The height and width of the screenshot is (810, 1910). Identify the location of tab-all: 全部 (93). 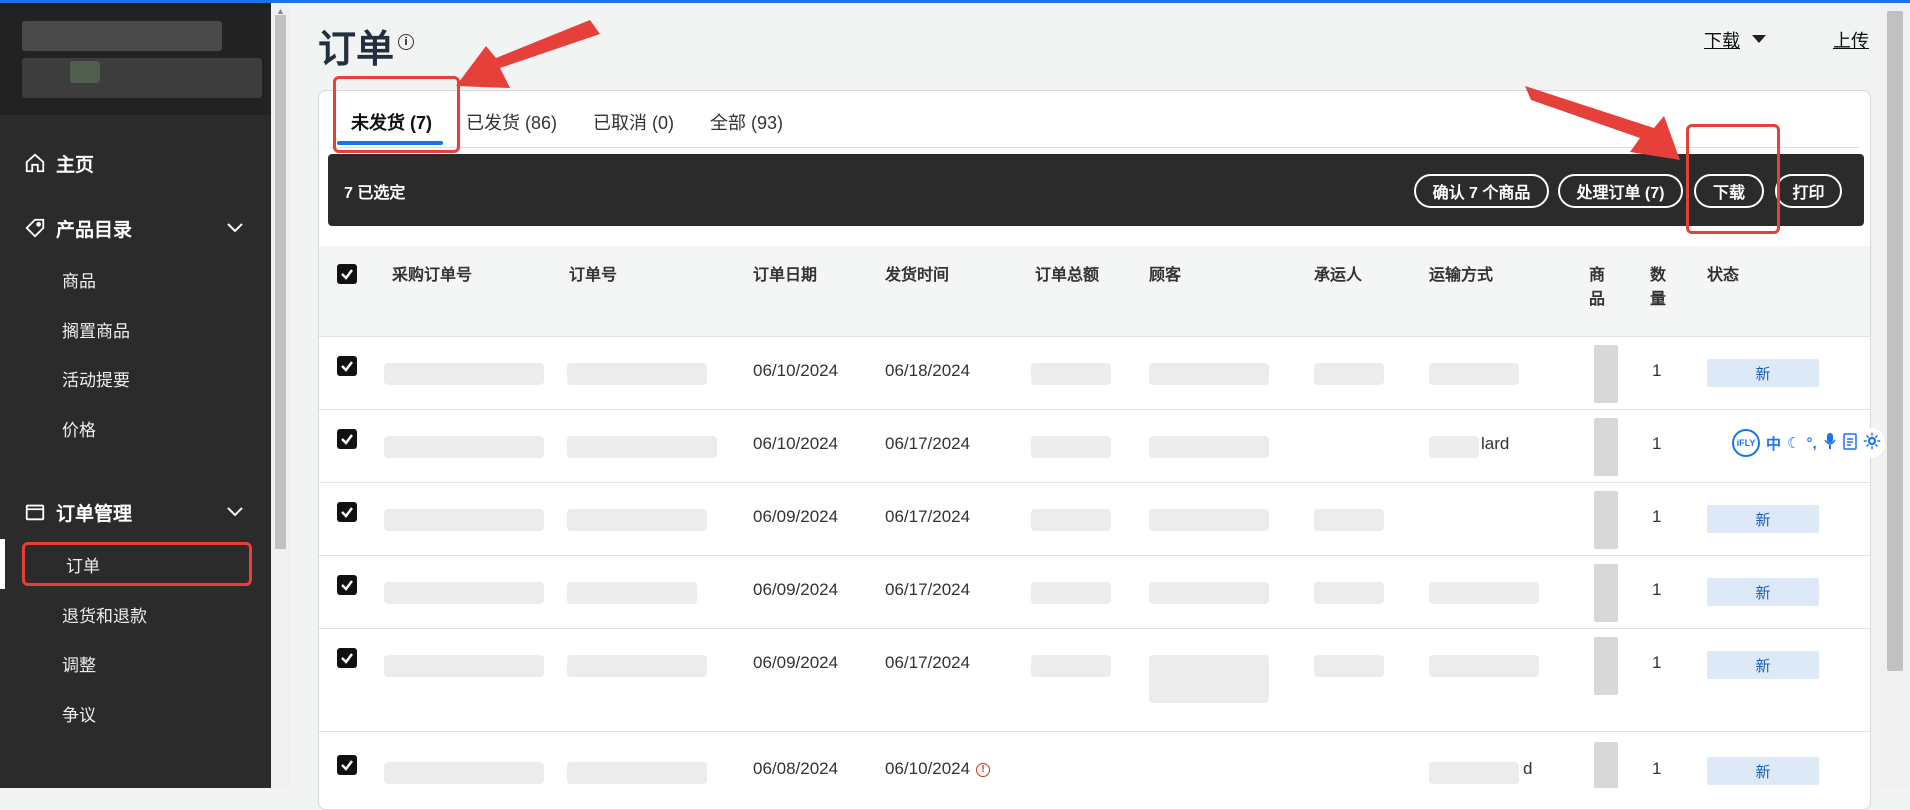
(746, 122).